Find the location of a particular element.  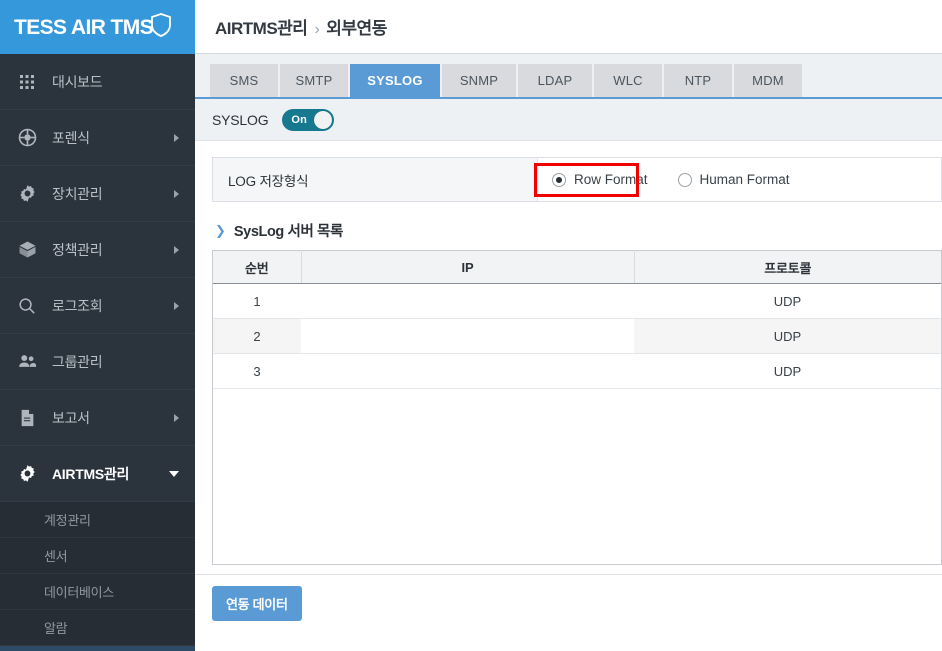

server-list-section-header: ❯ SysLog 서버 목록 is located at coordinates (578, 230).